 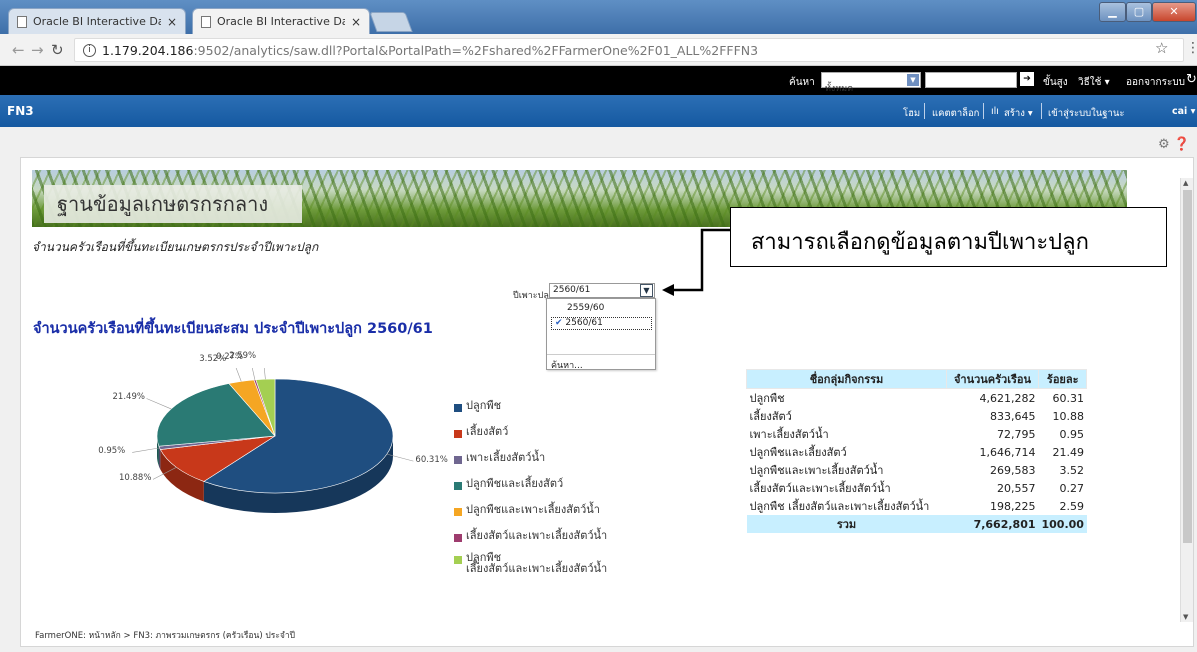 What do you see at coordinates (487, 431) in the screenshot?
I see `legend-label: เลี้ยงสัตว์` at bounding box center [487, 431].